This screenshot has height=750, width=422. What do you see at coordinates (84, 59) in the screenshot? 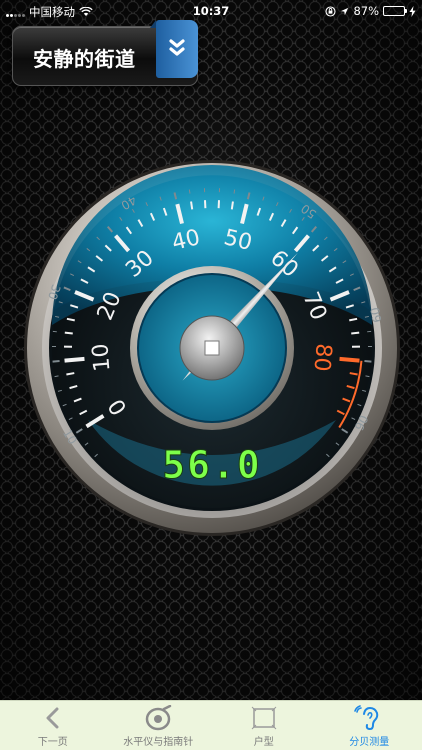
I see `sound-mode-label: 安静的街道` at bounding box center [84, 59].